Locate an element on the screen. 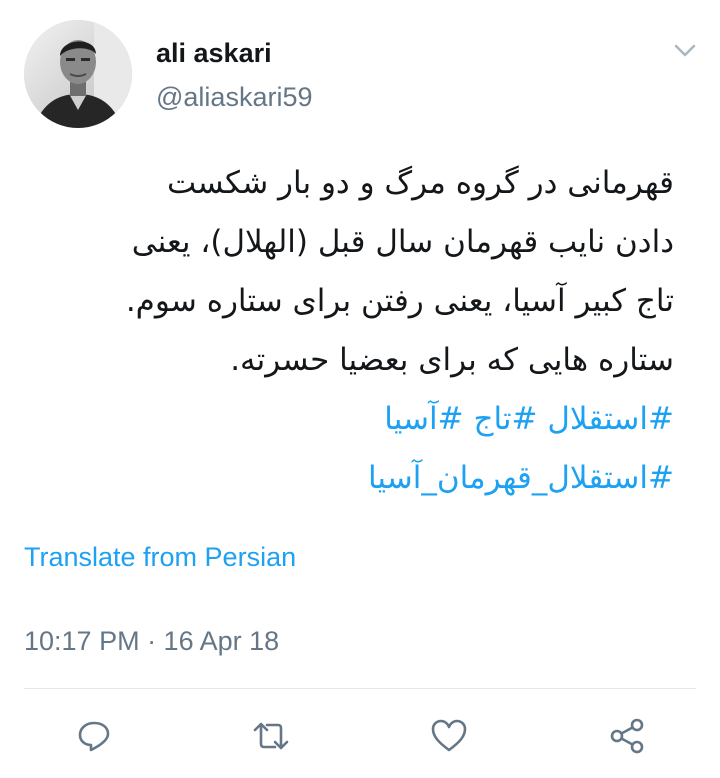  hashtag-link: #استقلال_قهرمان_آسیا is located at coordinates (349, 478).